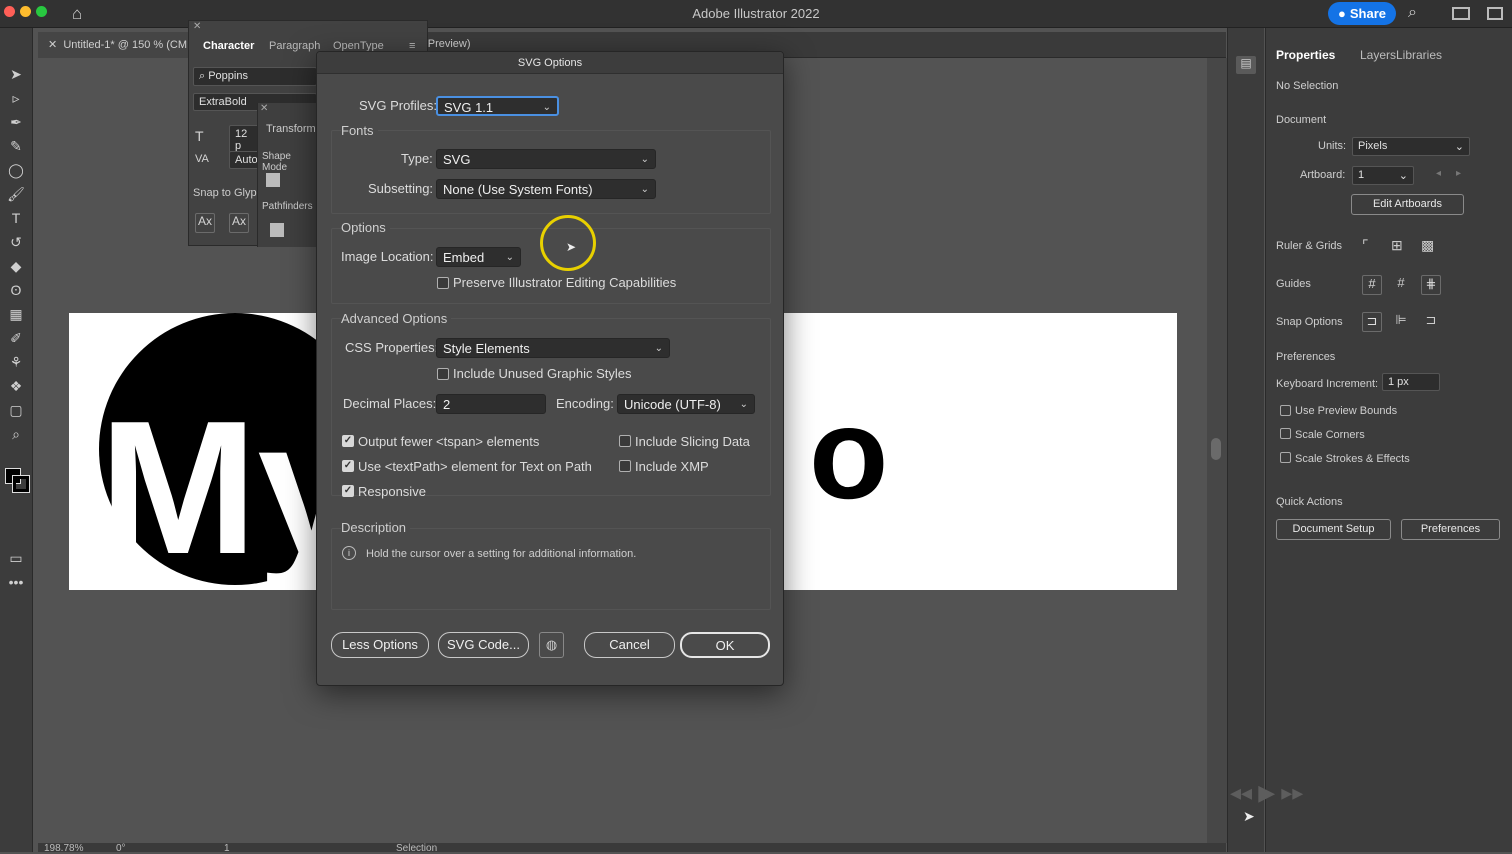 The image size is (1512, 854). I want to click on unite-icon, so click(273, 180).